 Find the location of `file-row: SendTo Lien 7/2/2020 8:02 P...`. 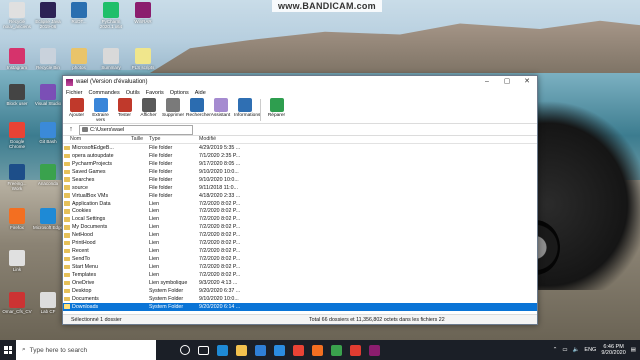

file-row: SendTo Lien 7/2/2020 8:02 P... is located at coordinates (300, 259).